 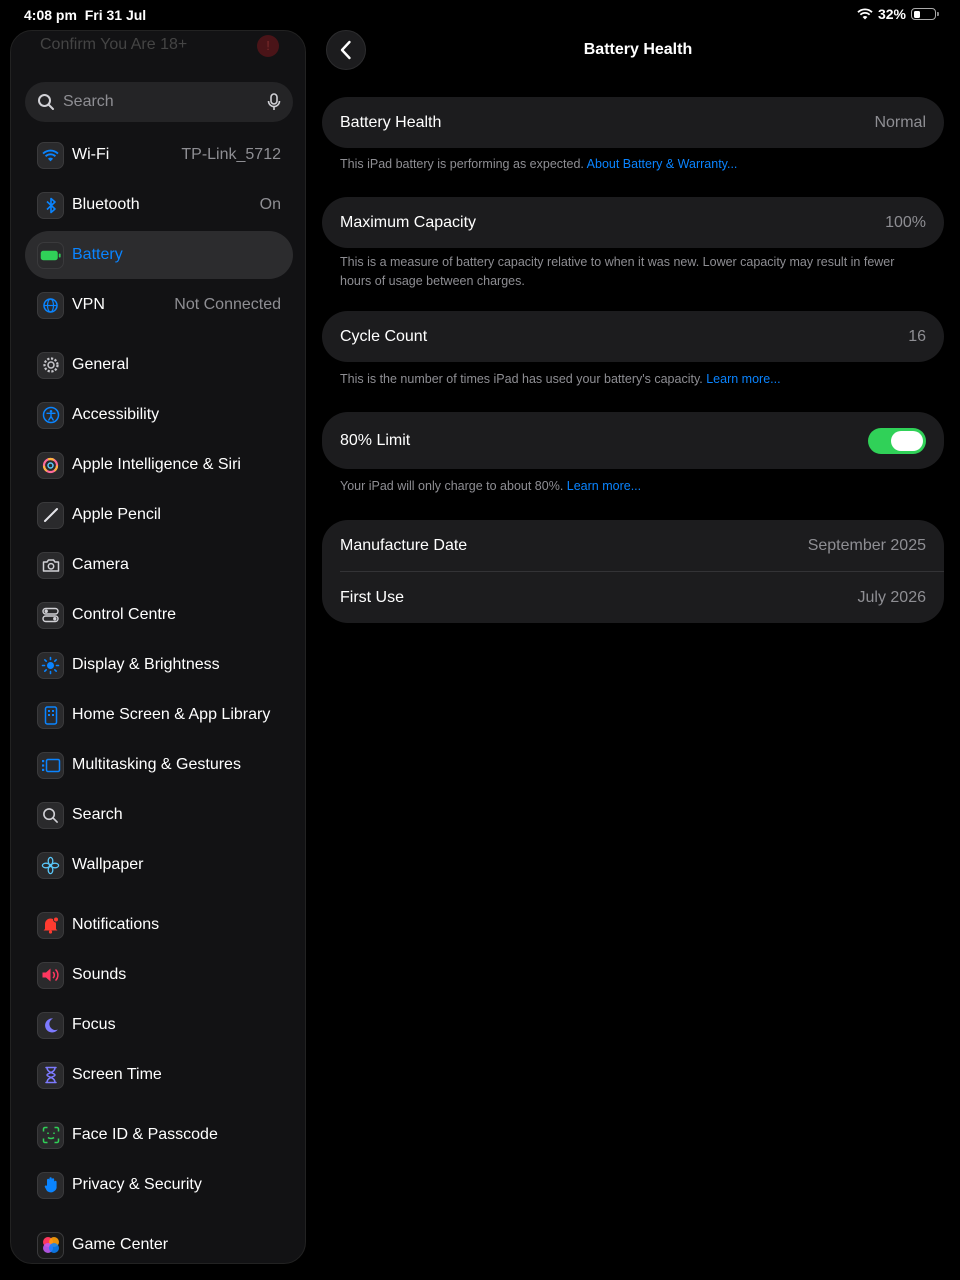 What do you see at coordinates (97, 814) in the screenshot?
I see `sidebar-item-label: Search` at bounding box center [97, 814].